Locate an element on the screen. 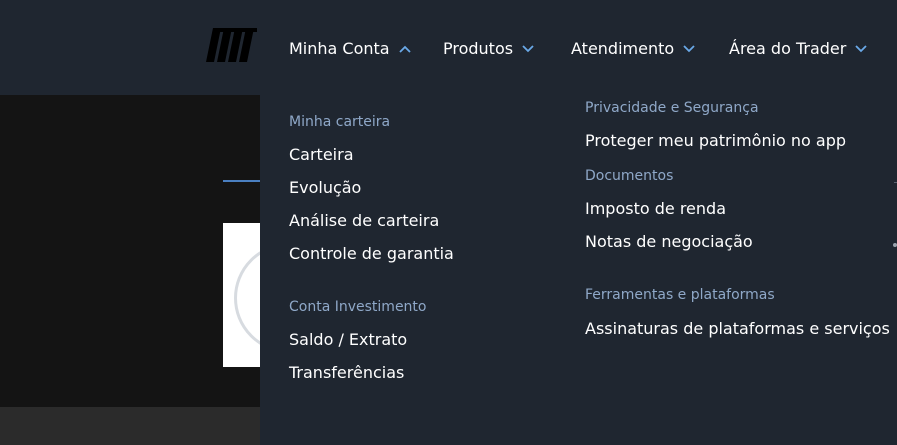 This screenshot has height=445, width=897. section-title-minha-carteira: Minha carteira is located at coordinates (340, 122).